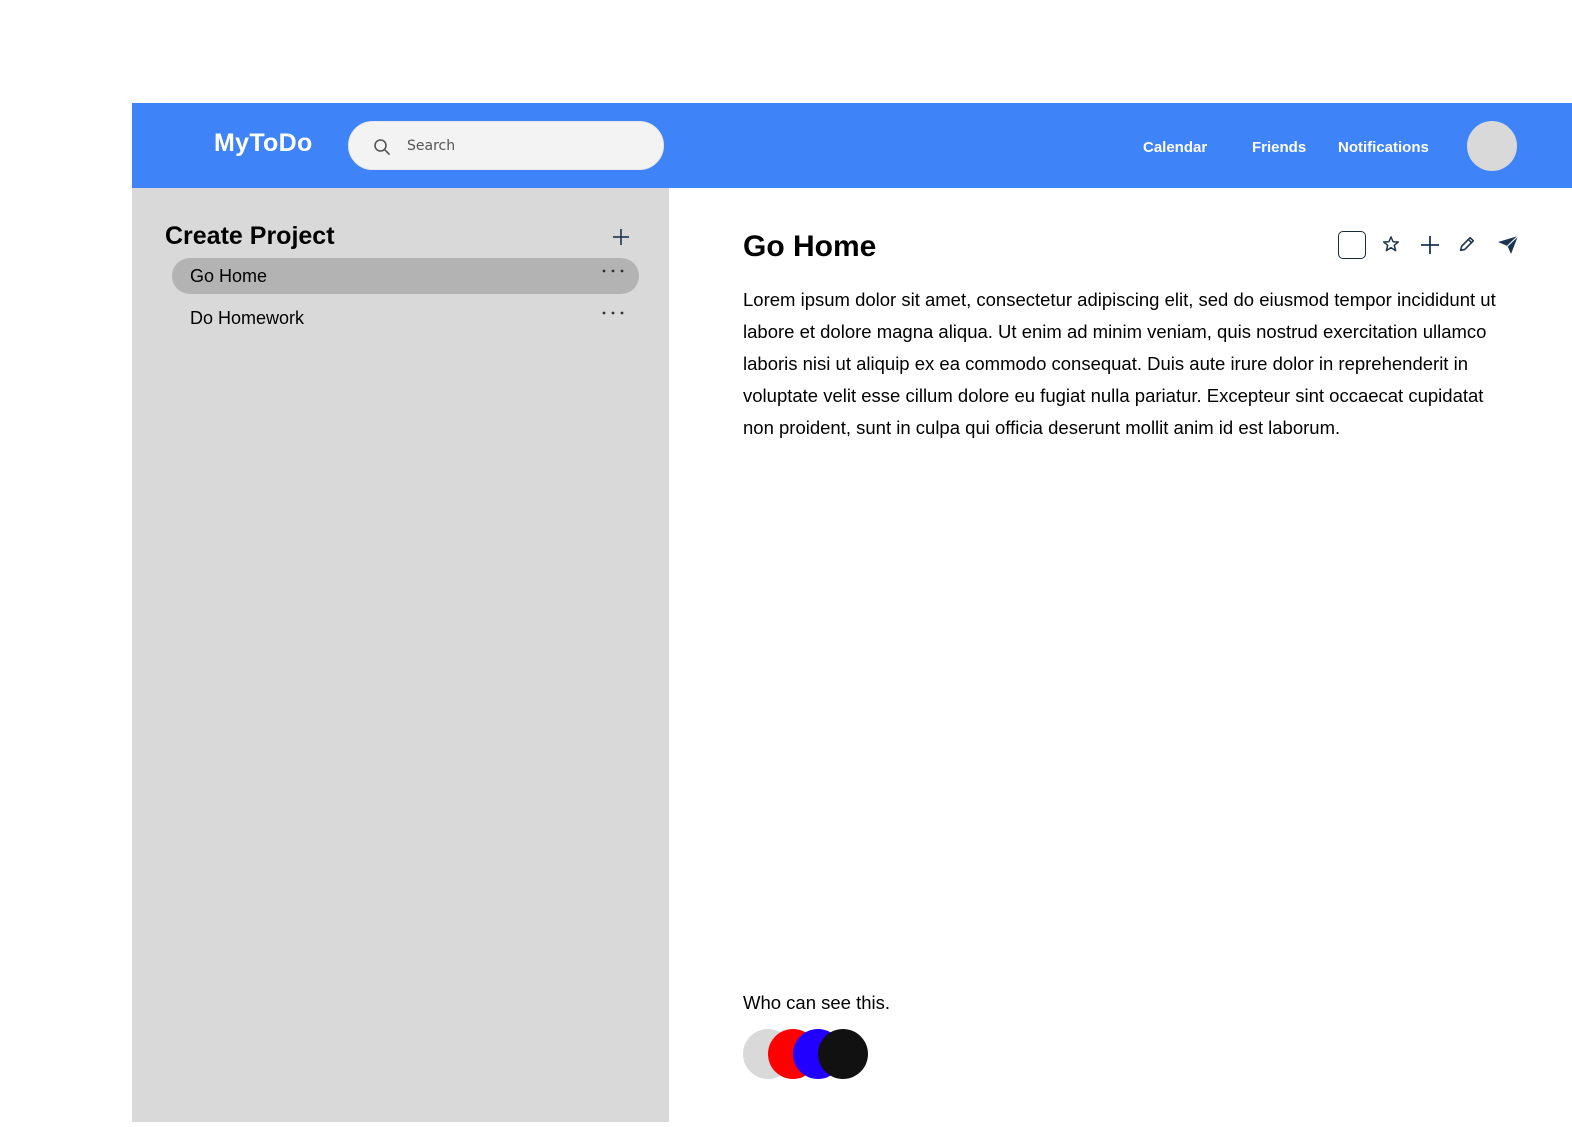 The height and width of the screenshot is (1127, 1572). I want to click on plus-icon, so click(1430, 245).